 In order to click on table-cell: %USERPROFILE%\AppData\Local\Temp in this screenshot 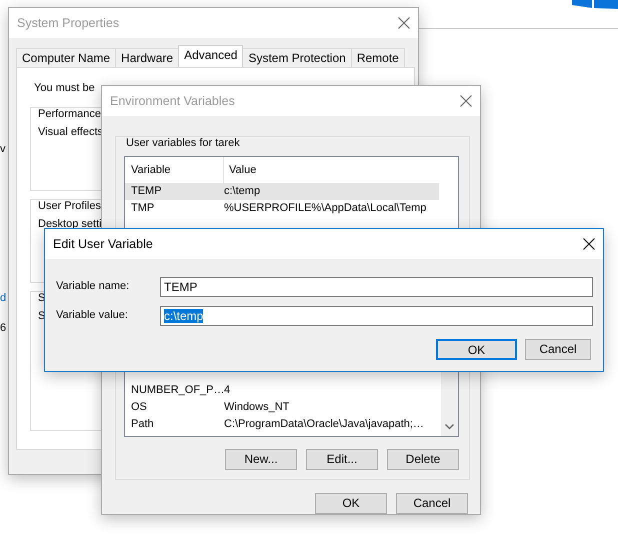, I will do `click(325, 209)`.